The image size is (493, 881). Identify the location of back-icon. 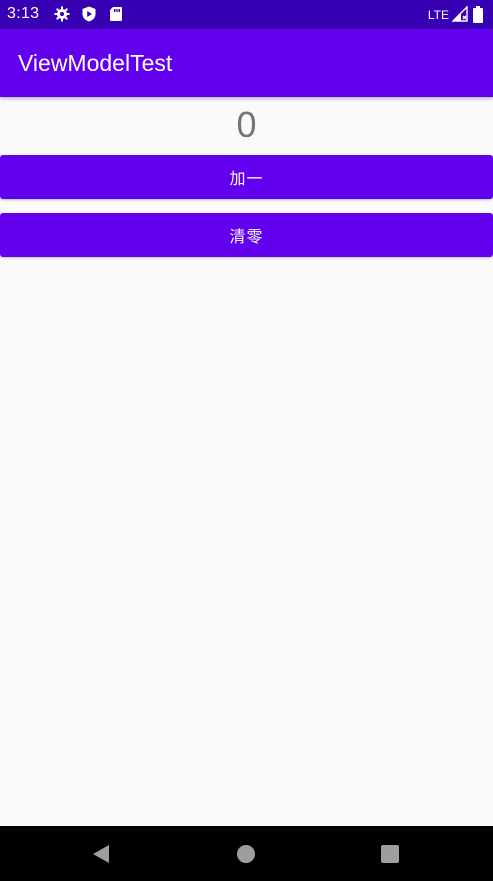
(101, 854).